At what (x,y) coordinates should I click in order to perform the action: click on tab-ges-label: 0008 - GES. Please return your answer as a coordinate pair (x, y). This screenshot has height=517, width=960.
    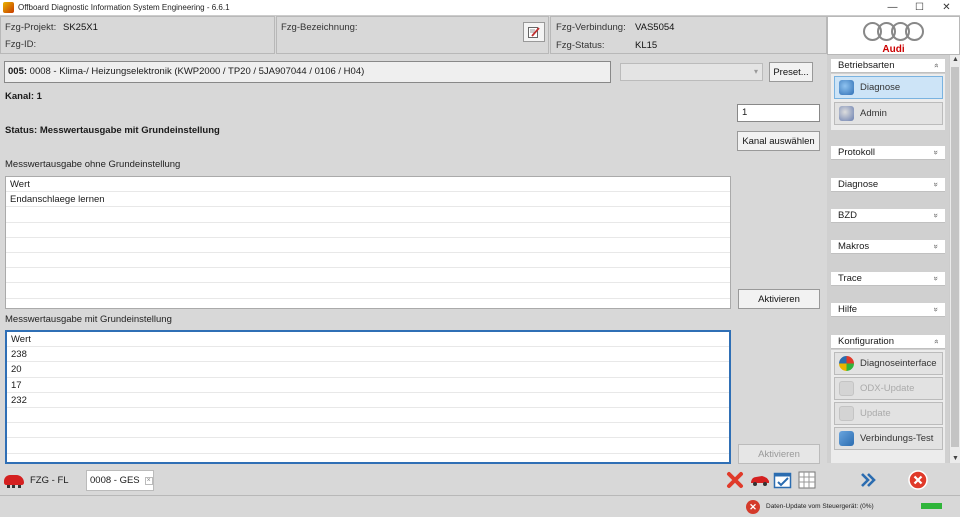
    Looking at the image, I should click on (115, 480).